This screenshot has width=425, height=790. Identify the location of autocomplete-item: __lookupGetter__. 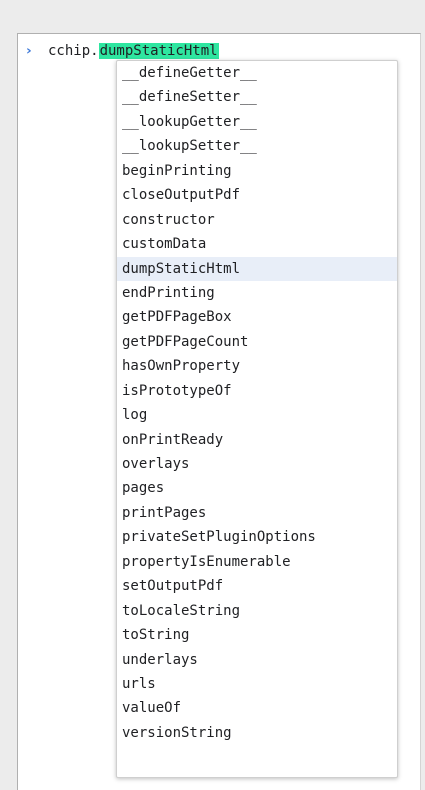
(257, 122).